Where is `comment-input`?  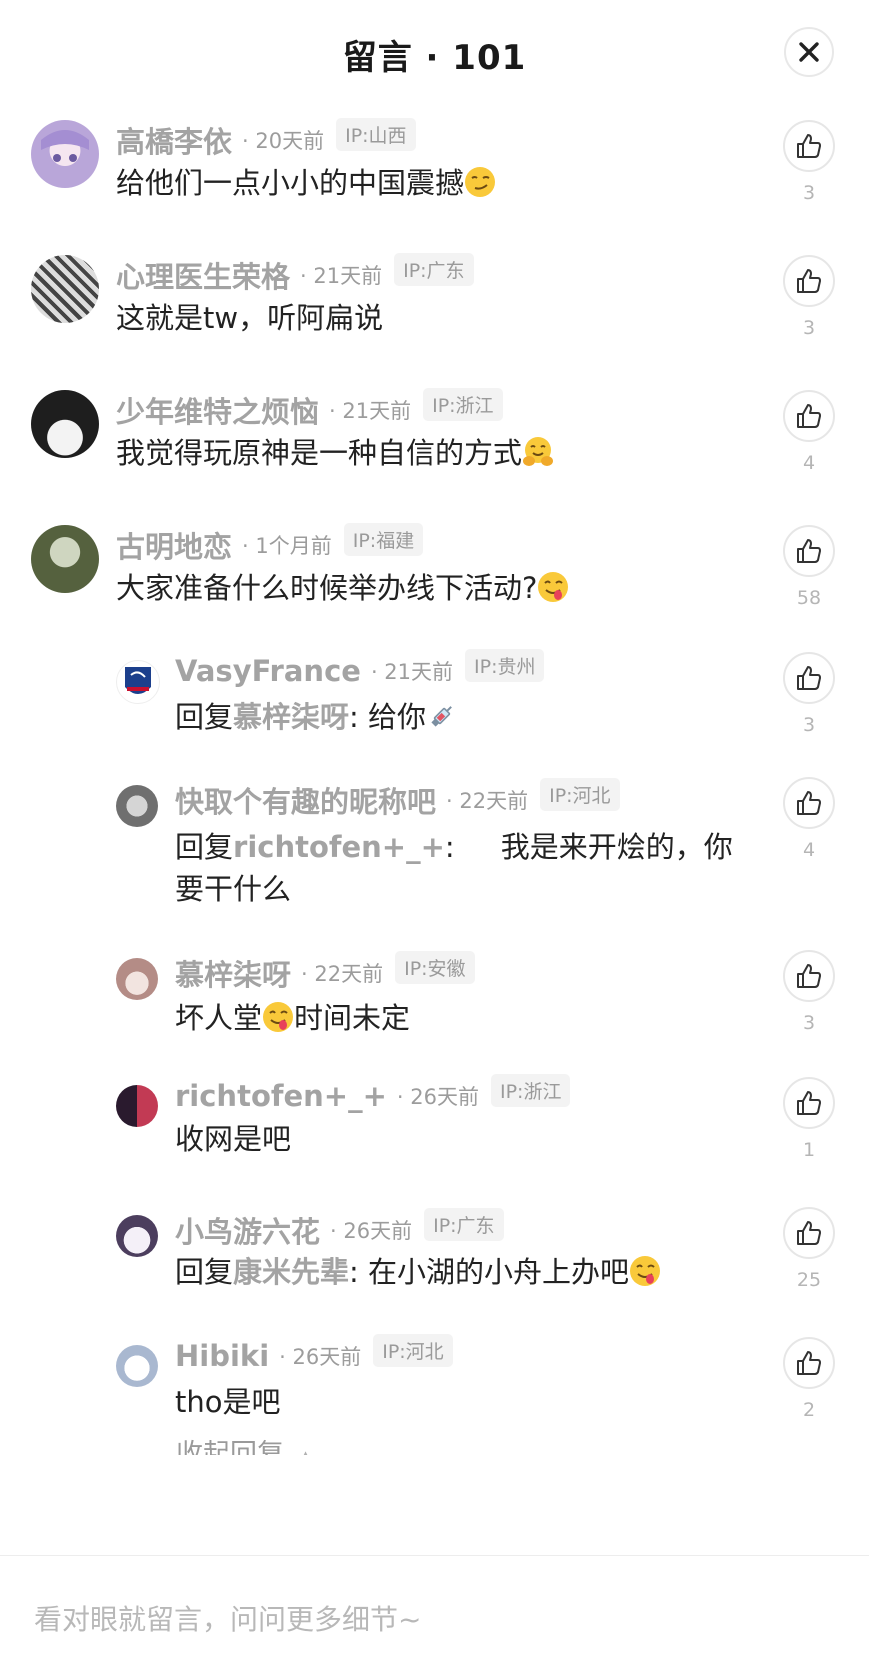 comment-input is located at coordinates (434, 1619).